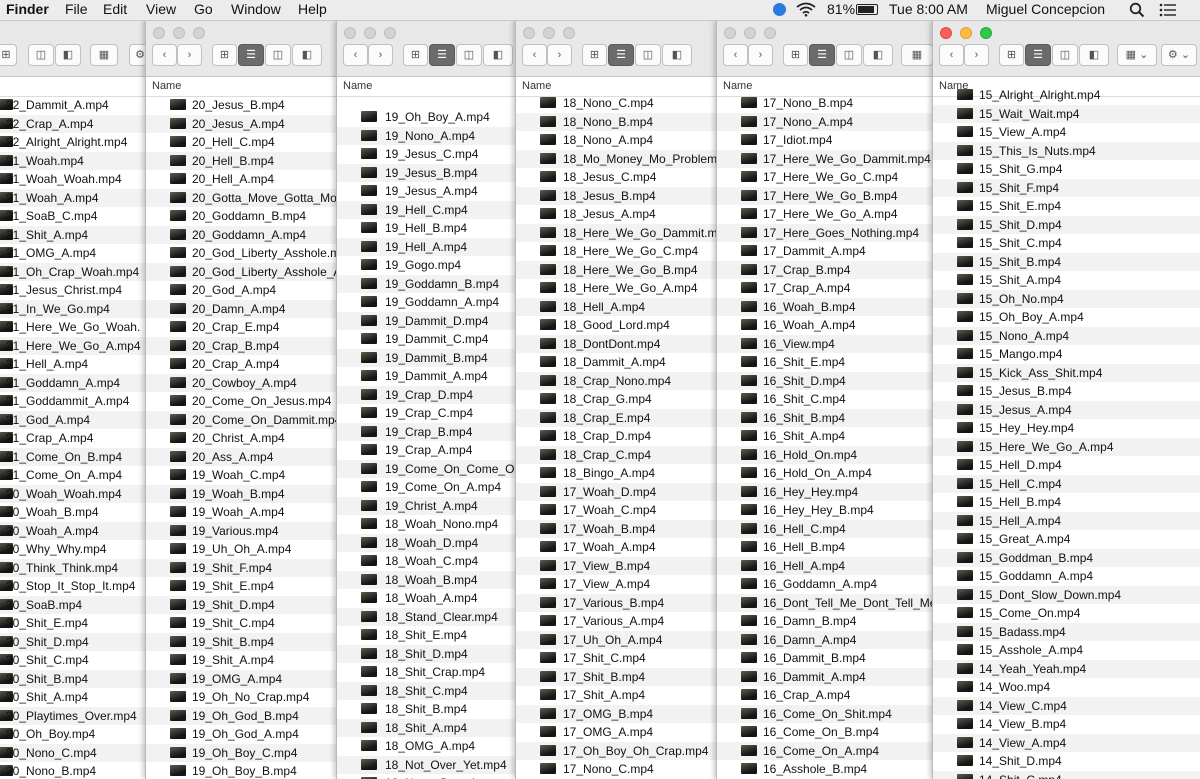 Image resolution: width=1200 pixels, height=779 pixels. Describe the element at coordinates (1066, 650) in the screenshot. I see `file-row: 15_Asshole_A.mp4` at that location.